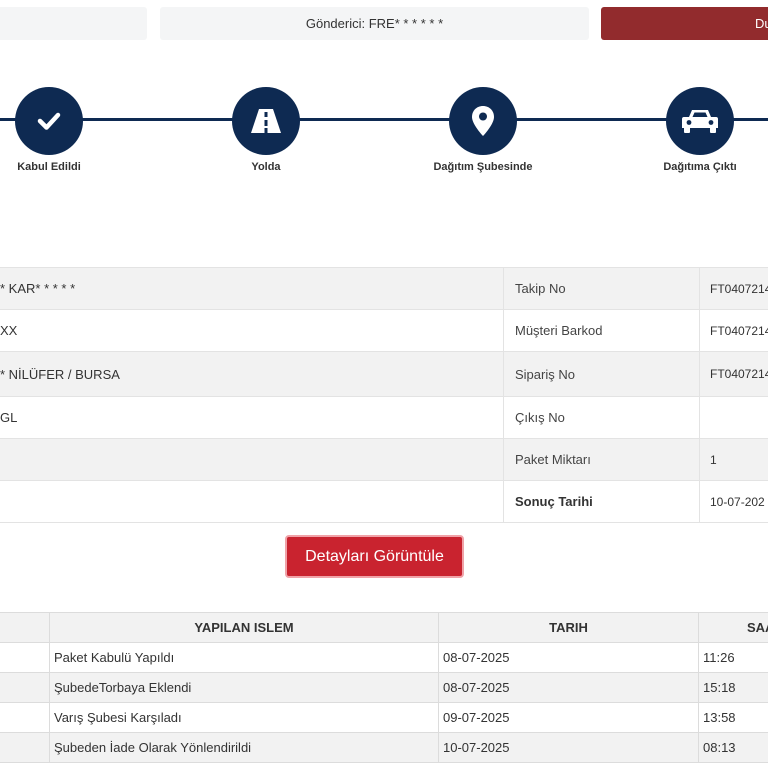 The height and width of the screenshot is (768, 768). I want to click on info-left-cell: * NİLÜFER / BURSA, so click(252, 374).